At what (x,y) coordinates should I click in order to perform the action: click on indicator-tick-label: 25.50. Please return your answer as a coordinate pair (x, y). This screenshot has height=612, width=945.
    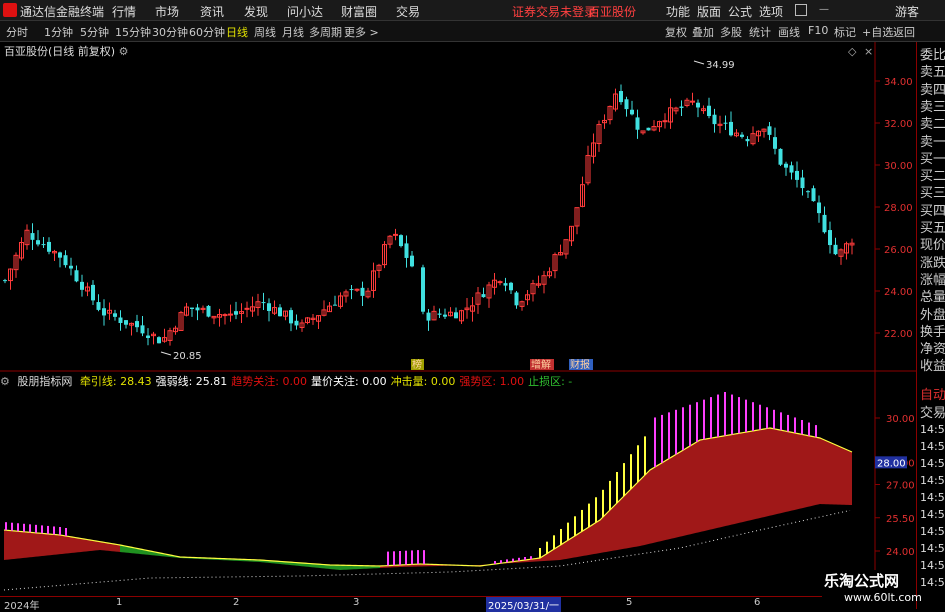
    Looking at the image, I should click on (900, 519).